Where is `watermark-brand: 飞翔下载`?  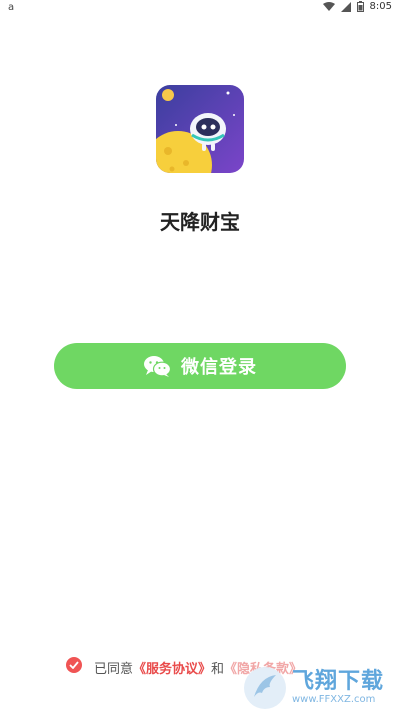
watermark-brand: 飞翔下载 is located at coordinates (338, 681).